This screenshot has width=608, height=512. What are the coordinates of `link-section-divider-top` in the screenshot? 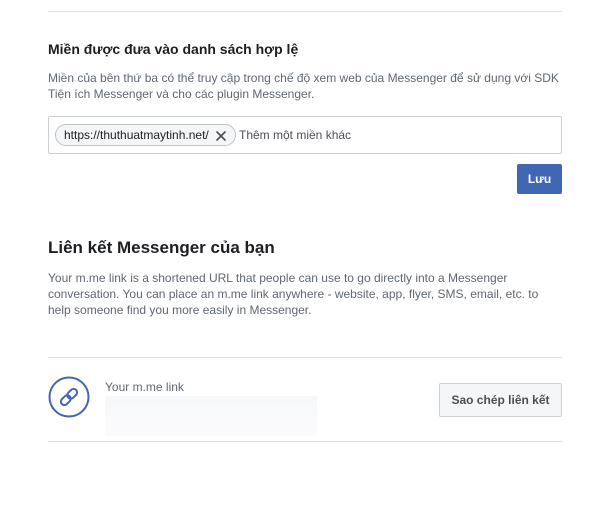 It's located at (305, 357).